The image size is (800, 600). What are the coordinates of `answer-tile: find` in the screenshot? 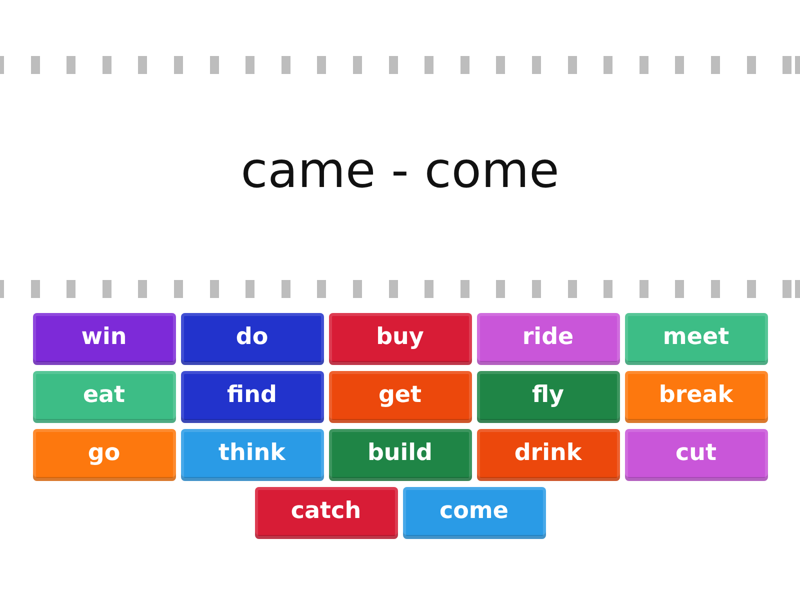 It's located at (252, 397).